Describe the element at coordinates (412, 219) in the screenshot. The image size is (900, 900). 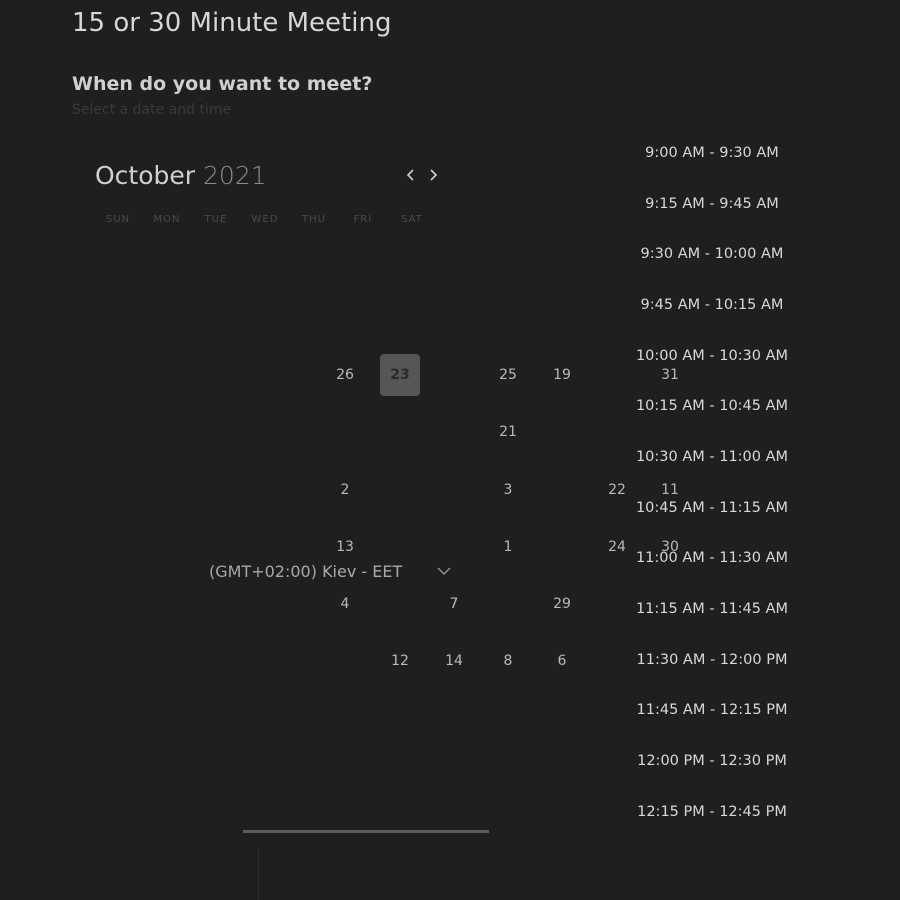
I see `weekday-sat: SAT` at that location.